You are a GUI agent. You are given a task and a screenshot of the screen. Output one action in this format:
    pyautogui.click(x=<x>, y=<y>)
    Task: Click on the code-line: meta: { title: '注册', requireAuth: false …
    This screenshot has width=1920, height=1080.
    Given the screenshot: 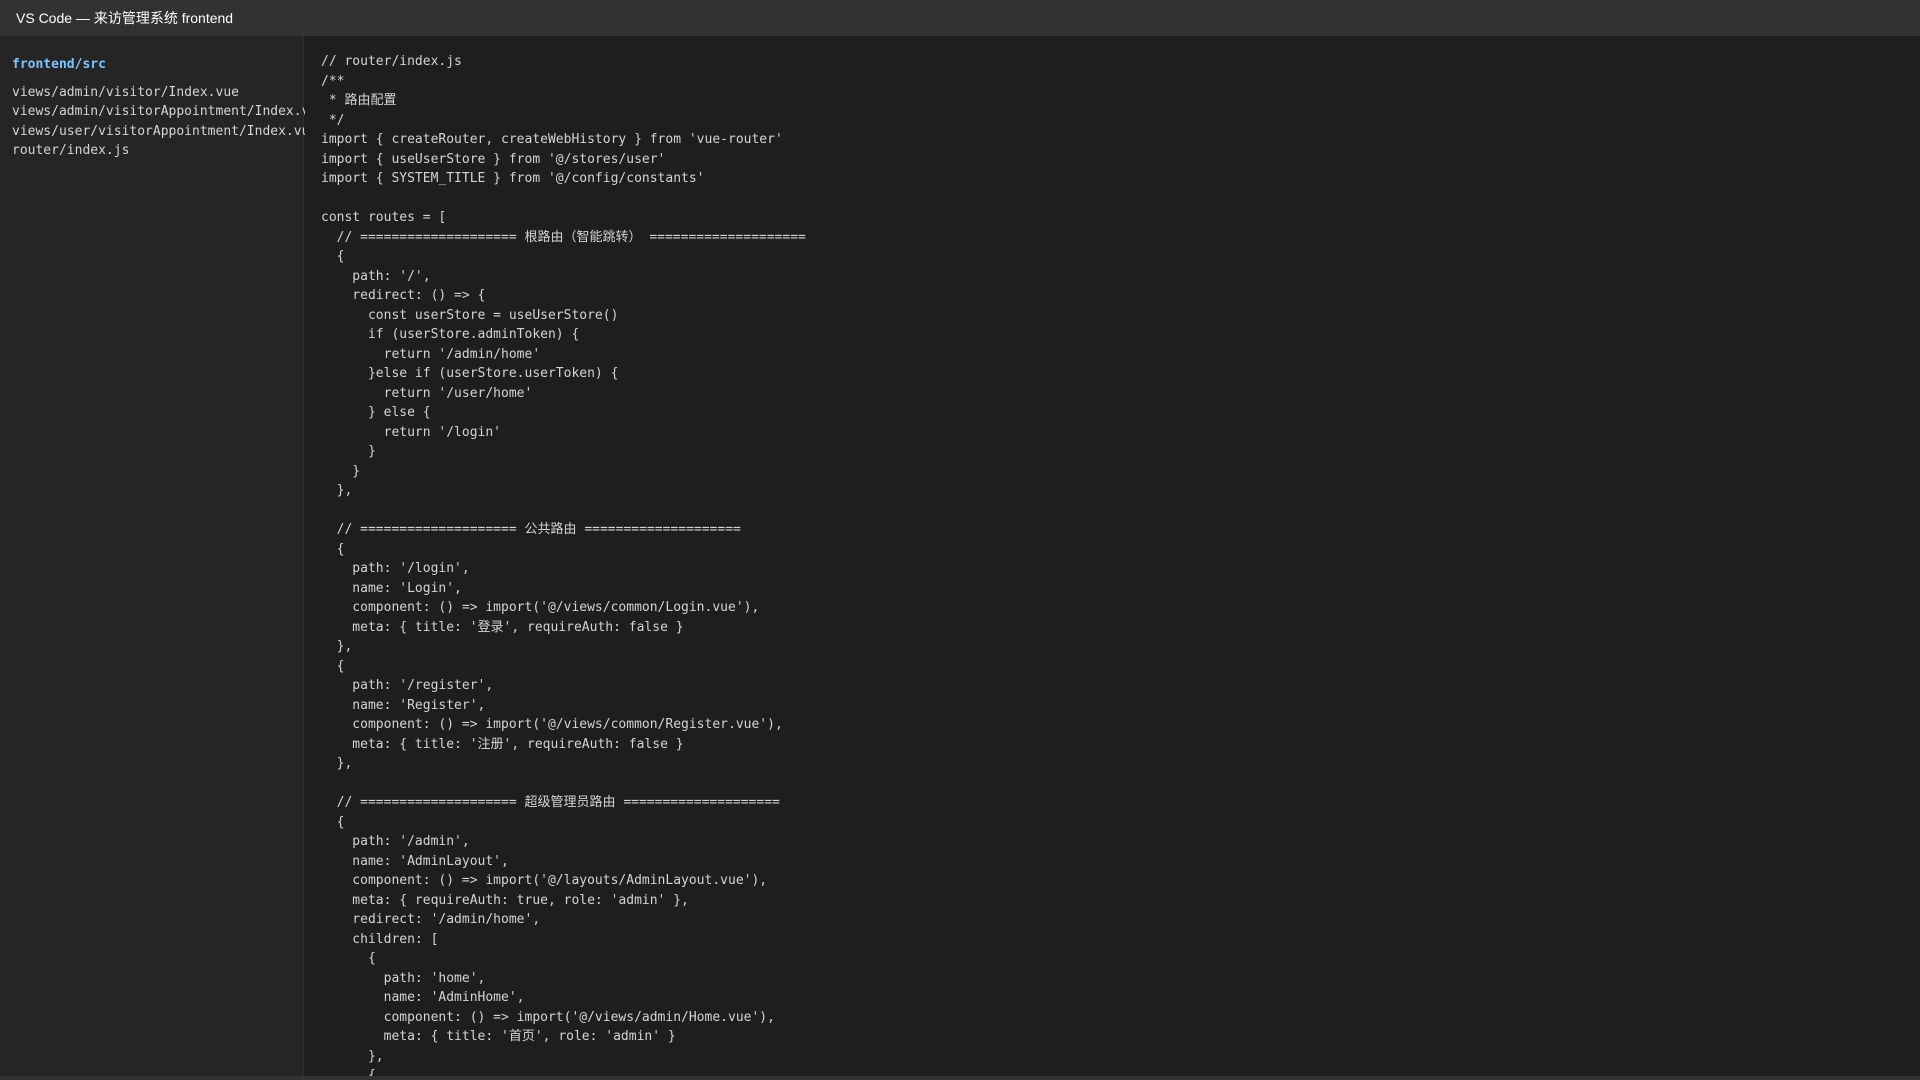 What is the action you would take?
    pyautogui.click(x=502, y=744)
    